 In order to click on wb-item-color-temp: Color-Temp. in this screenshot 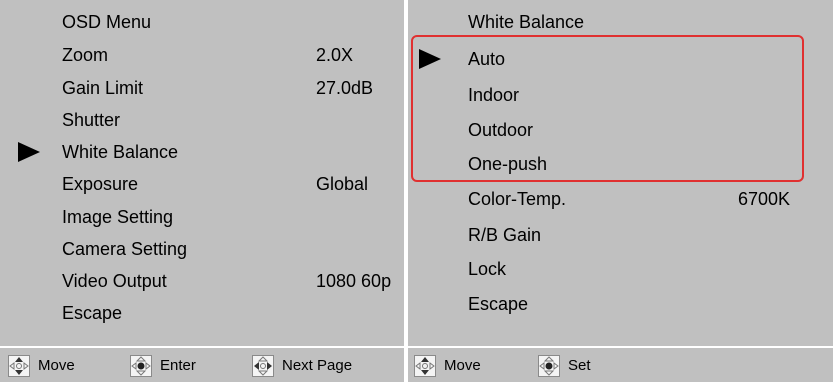, I will do `click(517, 199)`.